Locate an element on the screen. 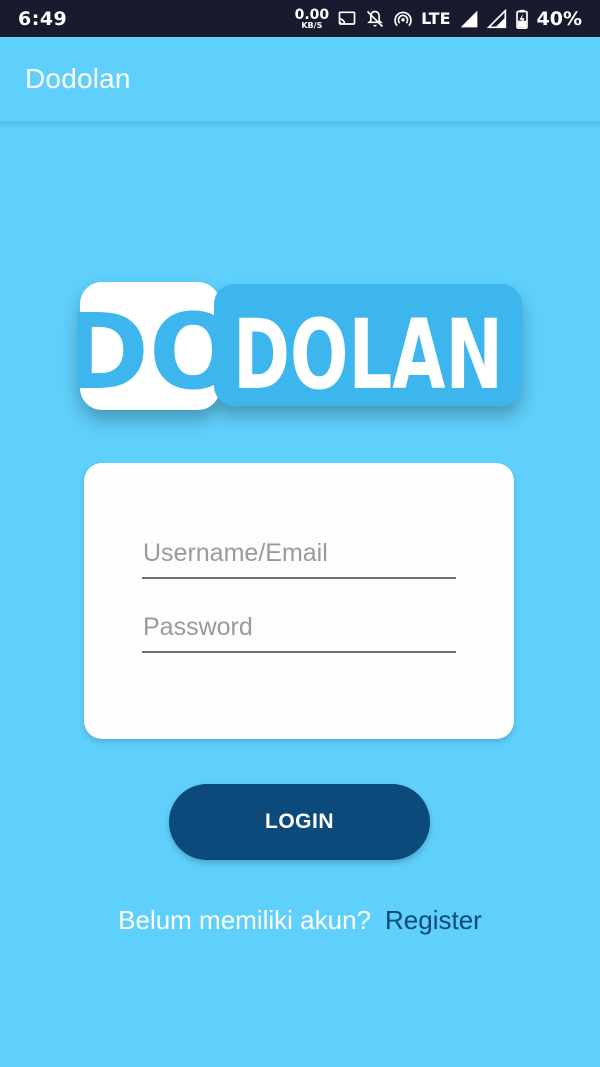 The width and height of the screenshot is (600, 1067). app-bar: Dodolan is located at coordinates (300, 80).